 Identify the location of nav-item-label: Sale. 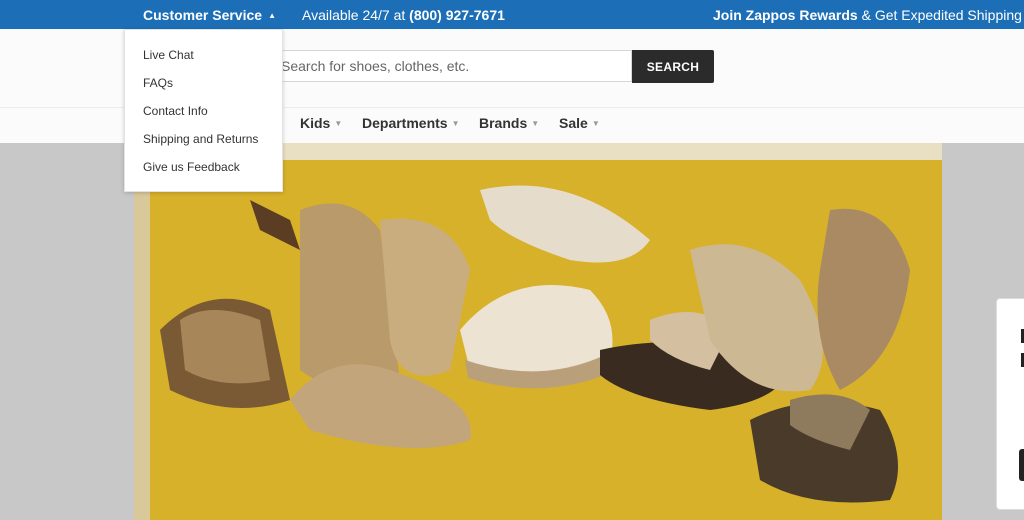
(573, 123).